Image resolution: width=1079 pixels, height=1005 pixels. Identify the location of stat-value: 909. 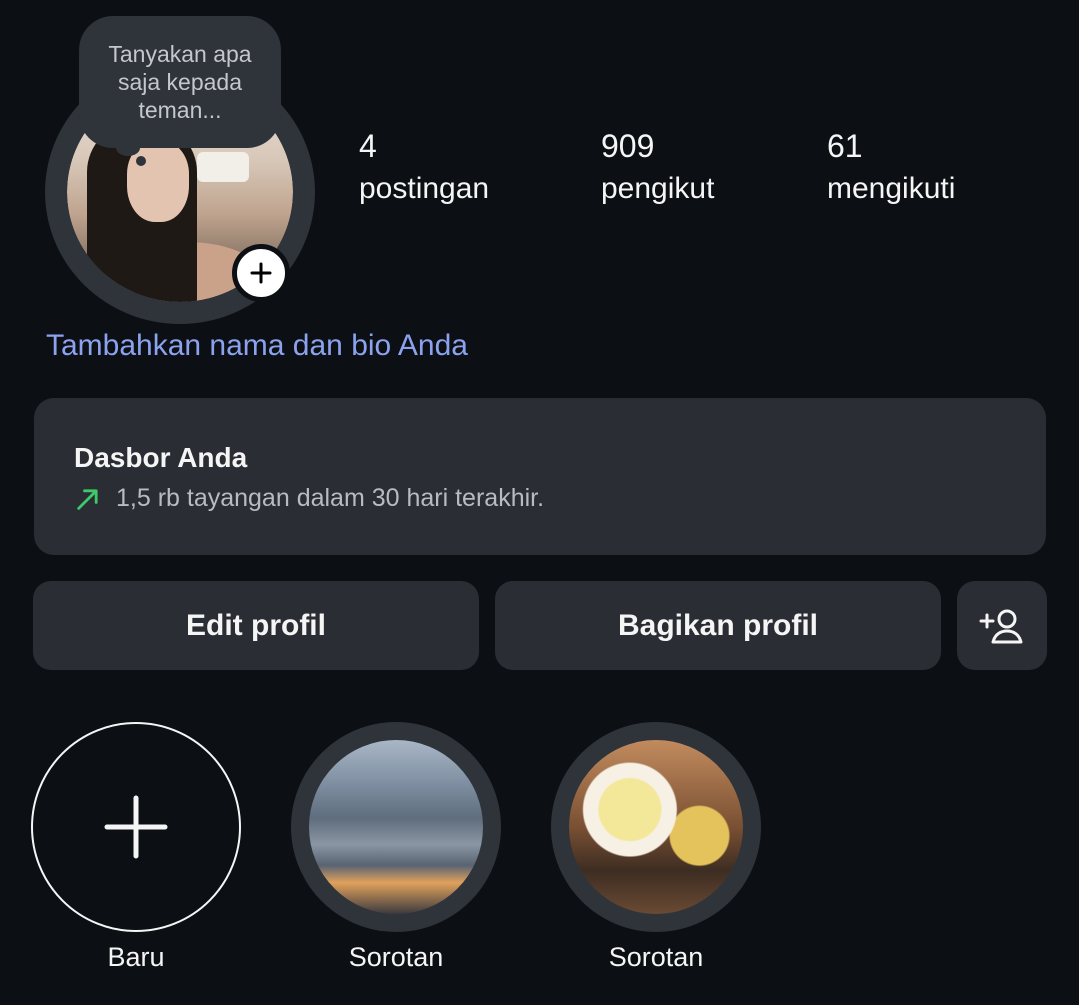
(628, 146).